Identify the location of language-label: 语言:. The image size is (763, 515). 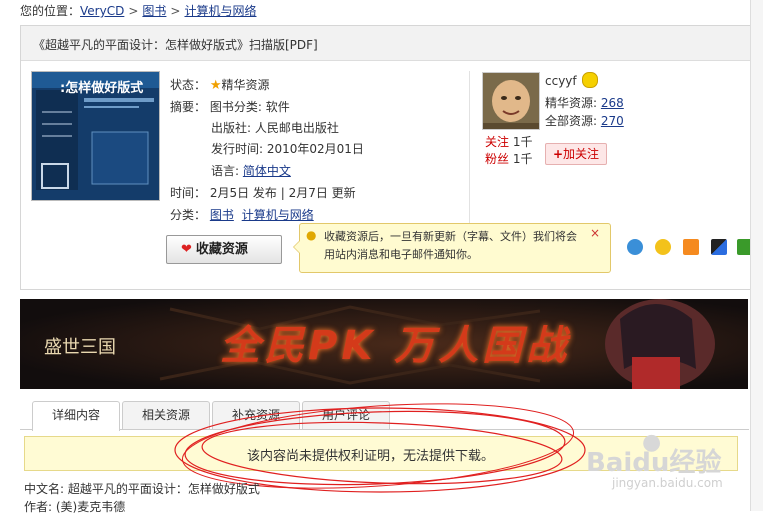
(227, 171).